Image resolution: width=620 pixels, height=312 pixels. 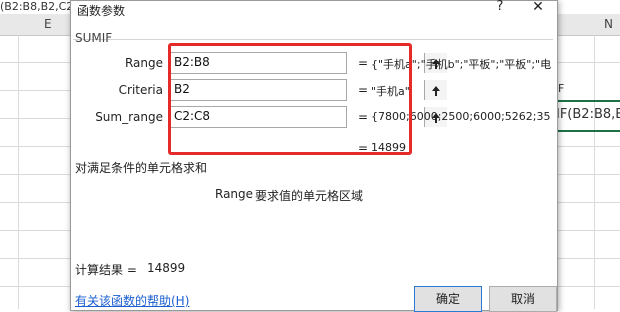 I want to click on function-description: 对满足条件的单元格求和, so click(x=141, y=168).